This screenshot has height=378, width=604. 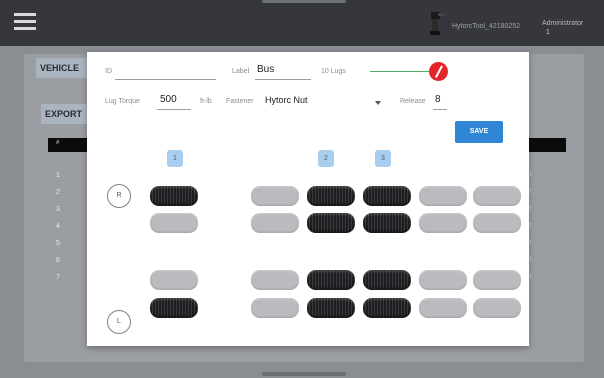 What do you see at coordinates (119, 322) in the screenshot?
I see `side-left-marker: L` at bounding box center [119, 322].